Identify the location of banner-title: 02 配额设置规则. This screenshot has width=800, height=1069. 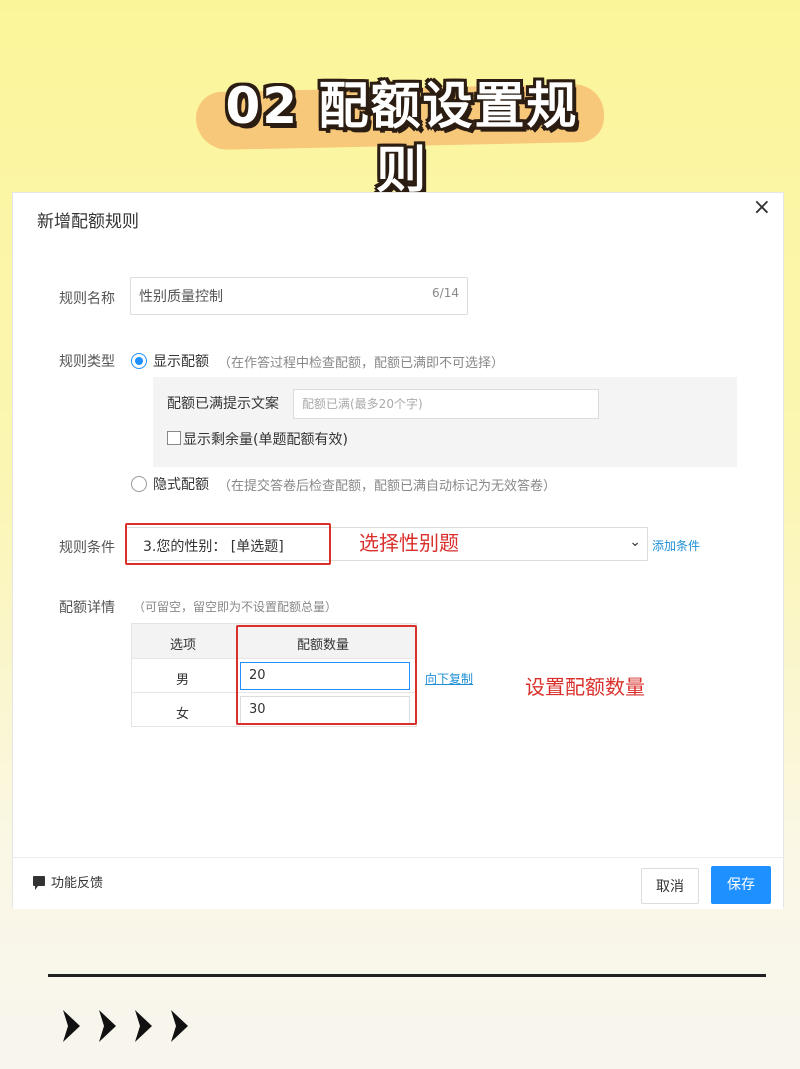
(402, 138).